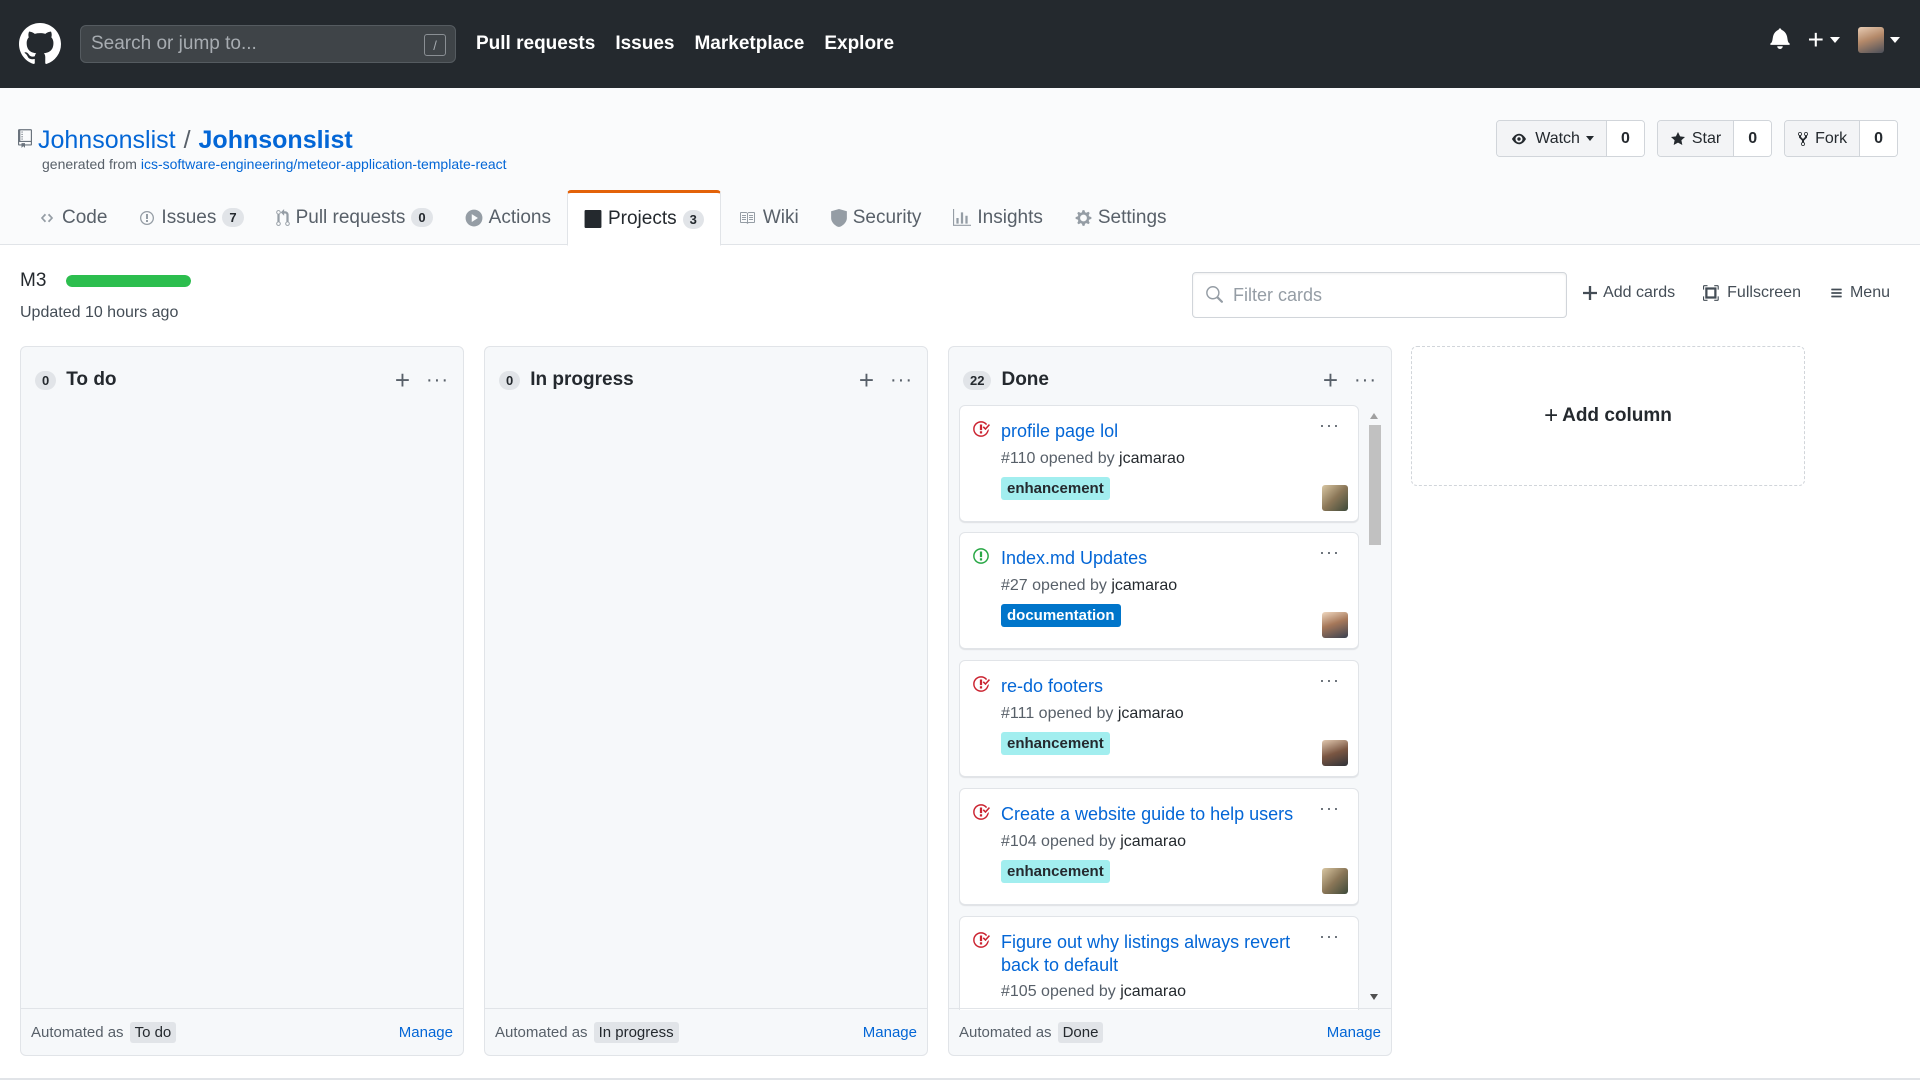 The height and width of the screenshot is (1080, 1920). I want to click on tab-wiki: Wiki, so click(768, 217).